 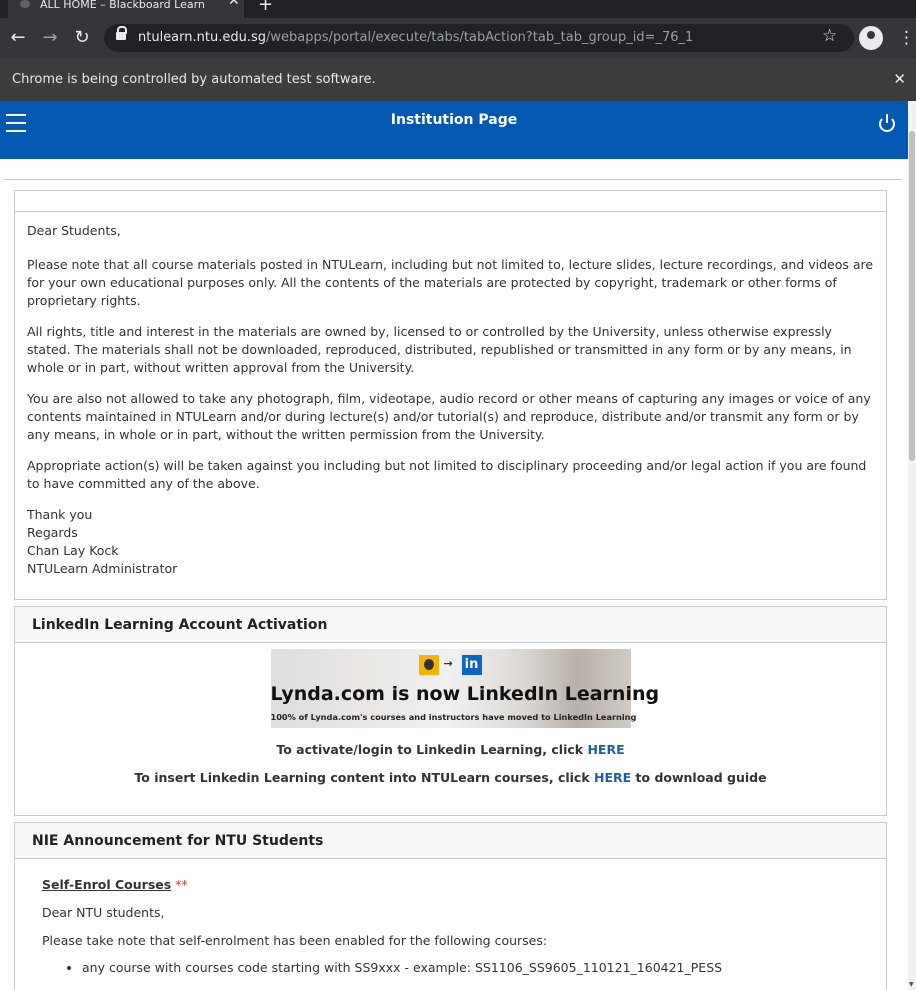 What do you see at coordinates (60, 514) in the screenshot?
I see `sig-thanks: Thank you` at bounding box center [60, 514].